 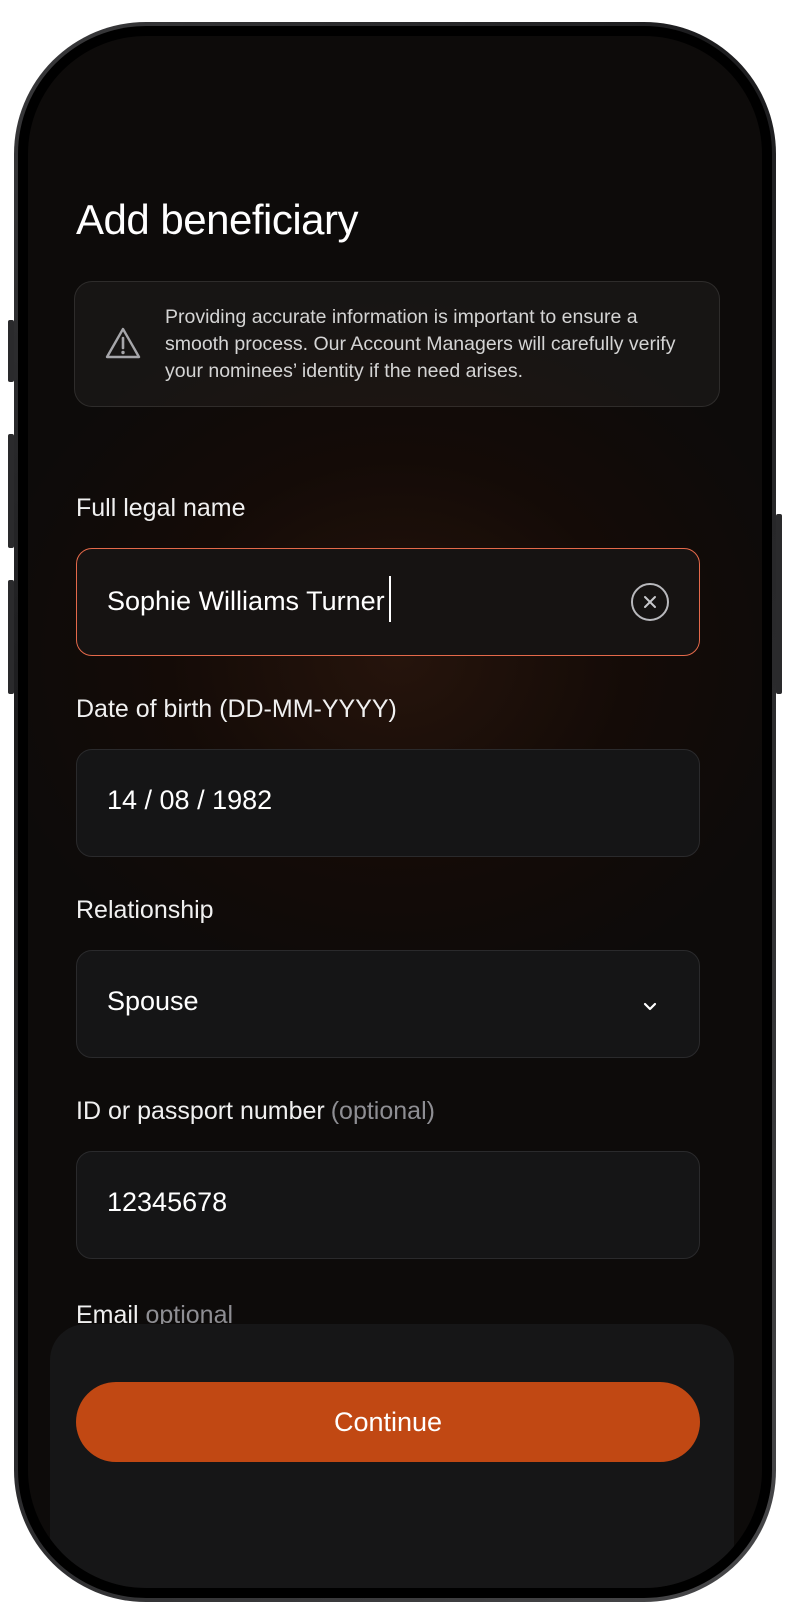 What do you see at coordinates (11, 491) in the screenshot?
I see `volume-up-button` at bounding box center [11, 491].